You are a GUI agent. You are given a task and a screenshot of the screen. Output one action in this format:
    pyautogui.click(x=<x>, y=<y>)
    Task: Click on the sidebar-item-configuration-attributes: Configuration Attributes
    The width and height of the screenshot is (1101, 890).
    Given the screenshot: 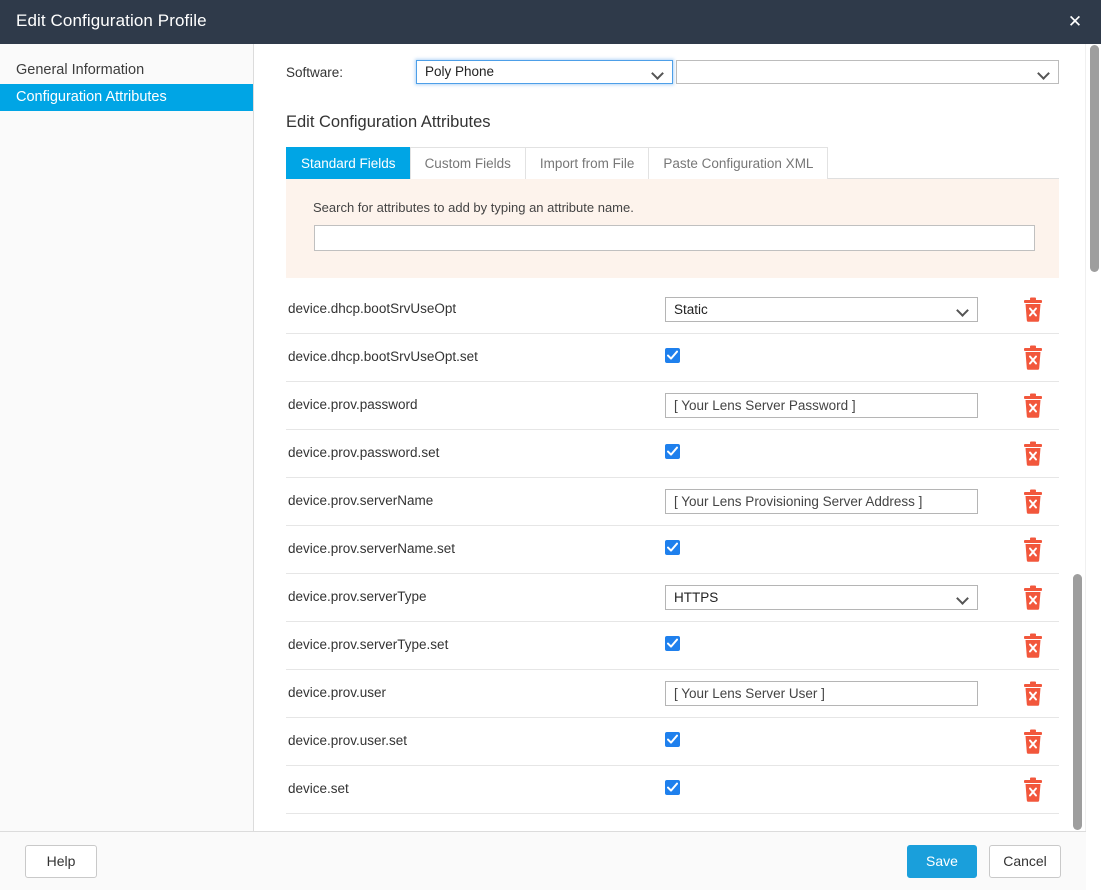 What is the action you would take?
    pyautogui.click(x=126, y=97)
    